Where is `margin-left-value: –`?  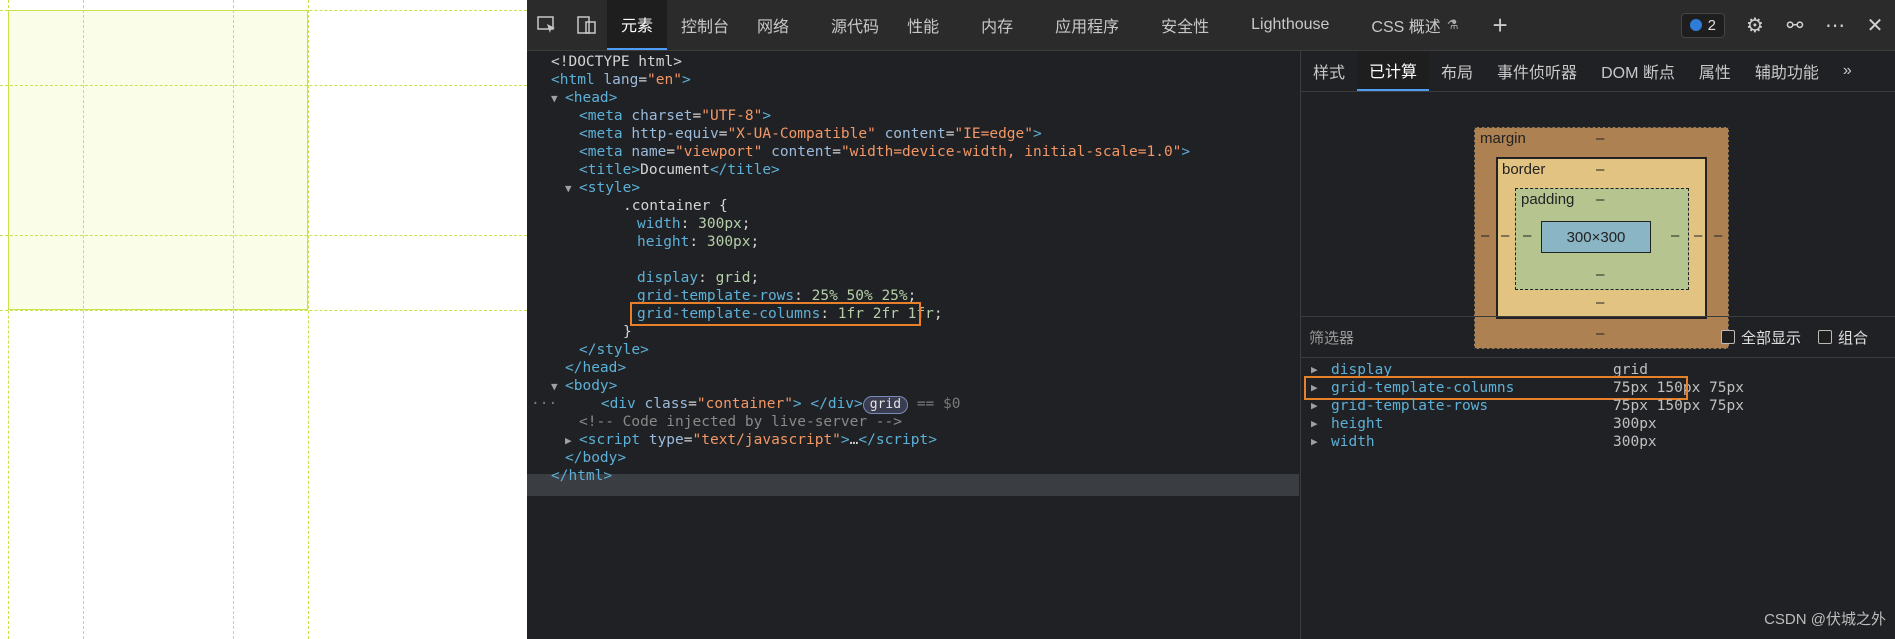 margin-left-value: – is located at coordinates (1485, 235).